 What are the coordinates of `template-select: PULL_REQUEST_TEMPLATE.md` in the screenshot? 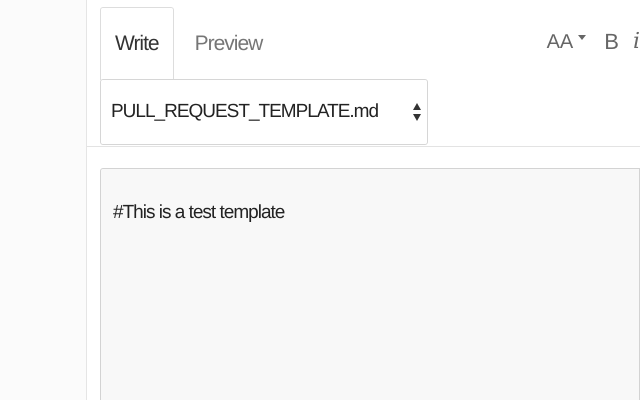 It's located at (264, 112).